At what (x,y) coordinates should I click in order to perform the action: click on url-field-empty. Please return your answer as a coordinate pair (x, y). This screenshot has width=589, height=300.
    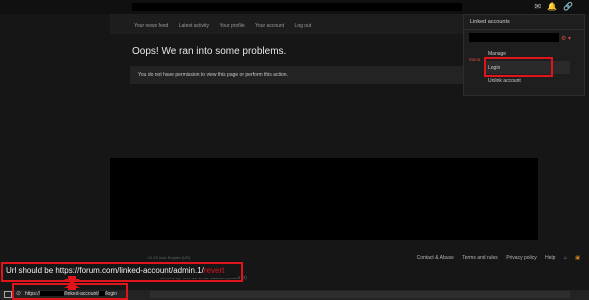
    Looking at the image, I should click on (360, 294).